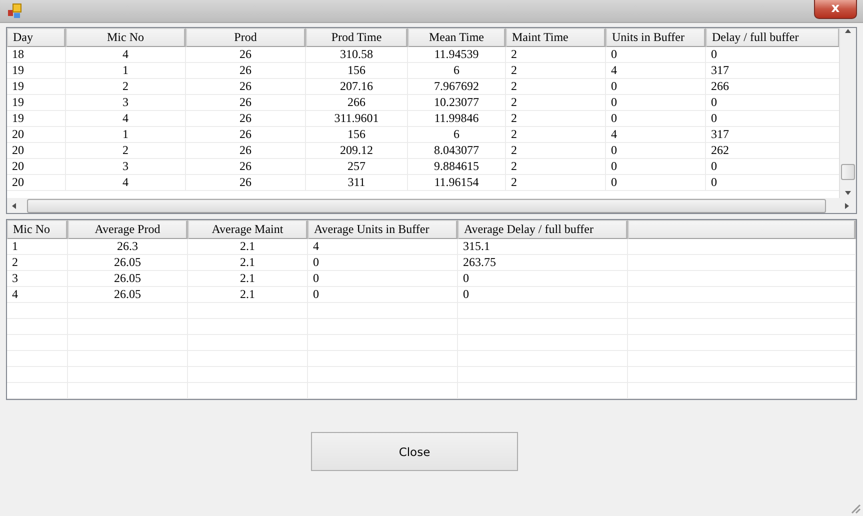 This screenshot has height=516, width=863. What do you see at coordinates (383, 229) in the screenshot?
I see `column-header: Average Units in Buffer` at bounding box center [383, 229].